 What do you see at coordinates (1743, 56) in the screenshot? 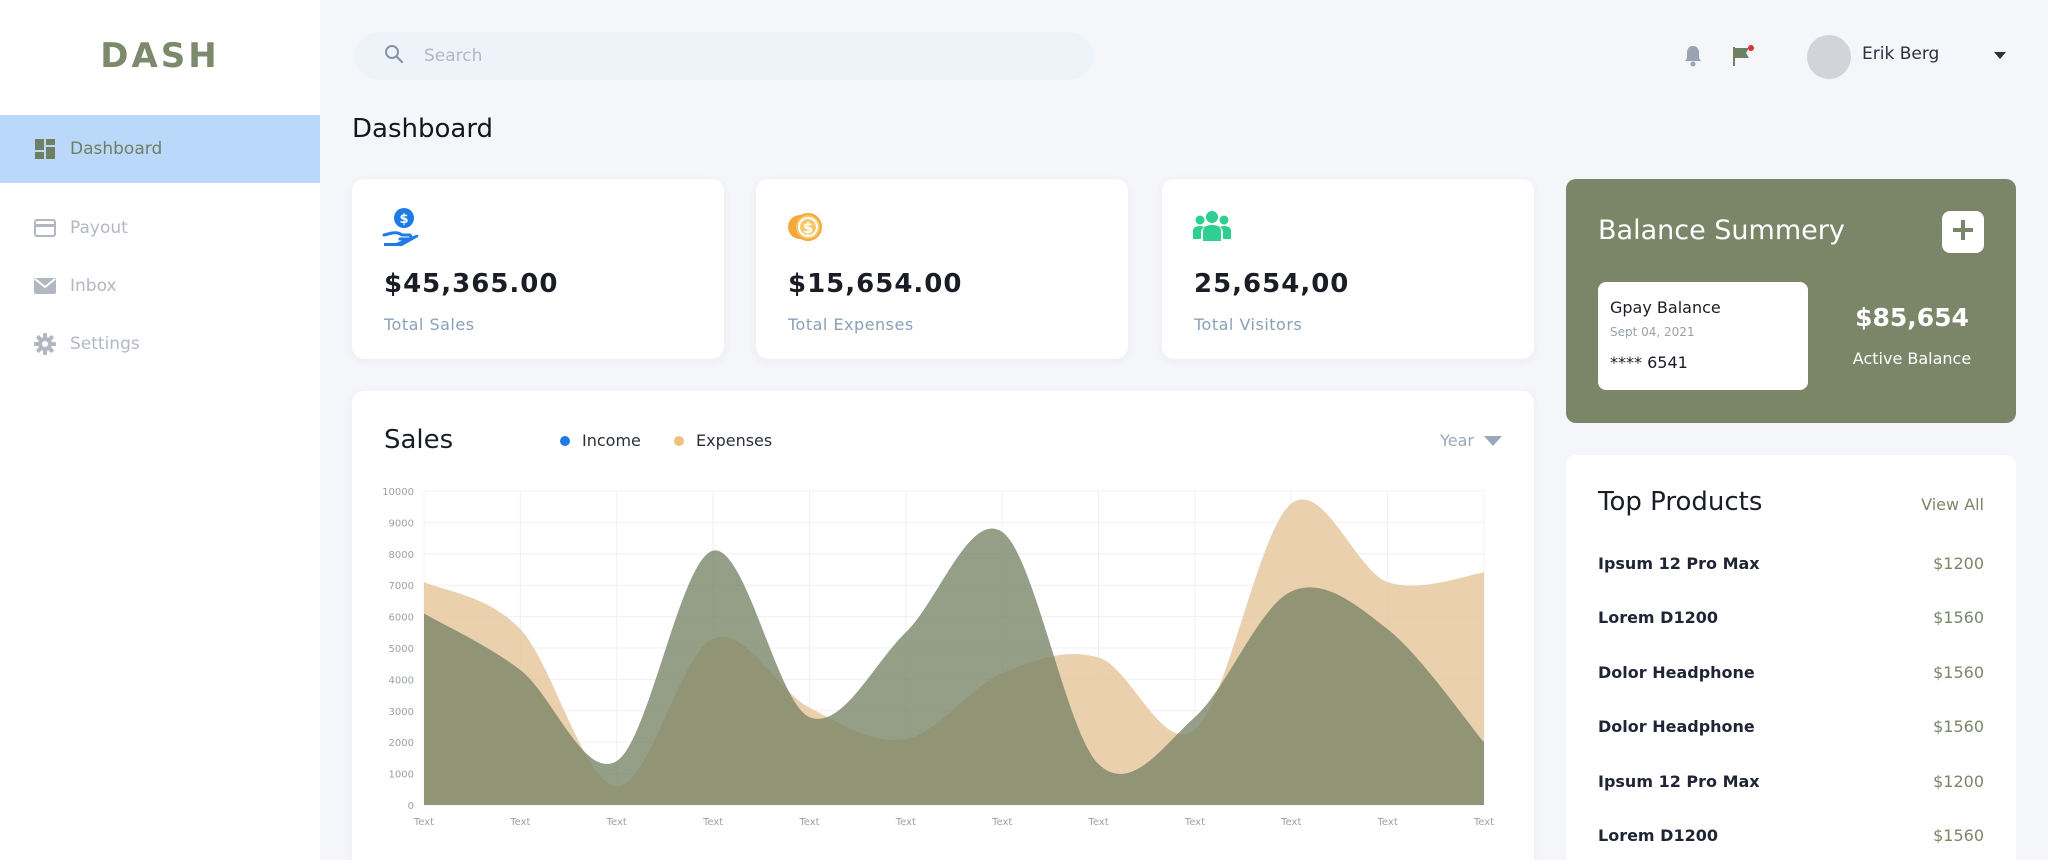
I see `message-flag-icon` at bounding box center [1743, 56].